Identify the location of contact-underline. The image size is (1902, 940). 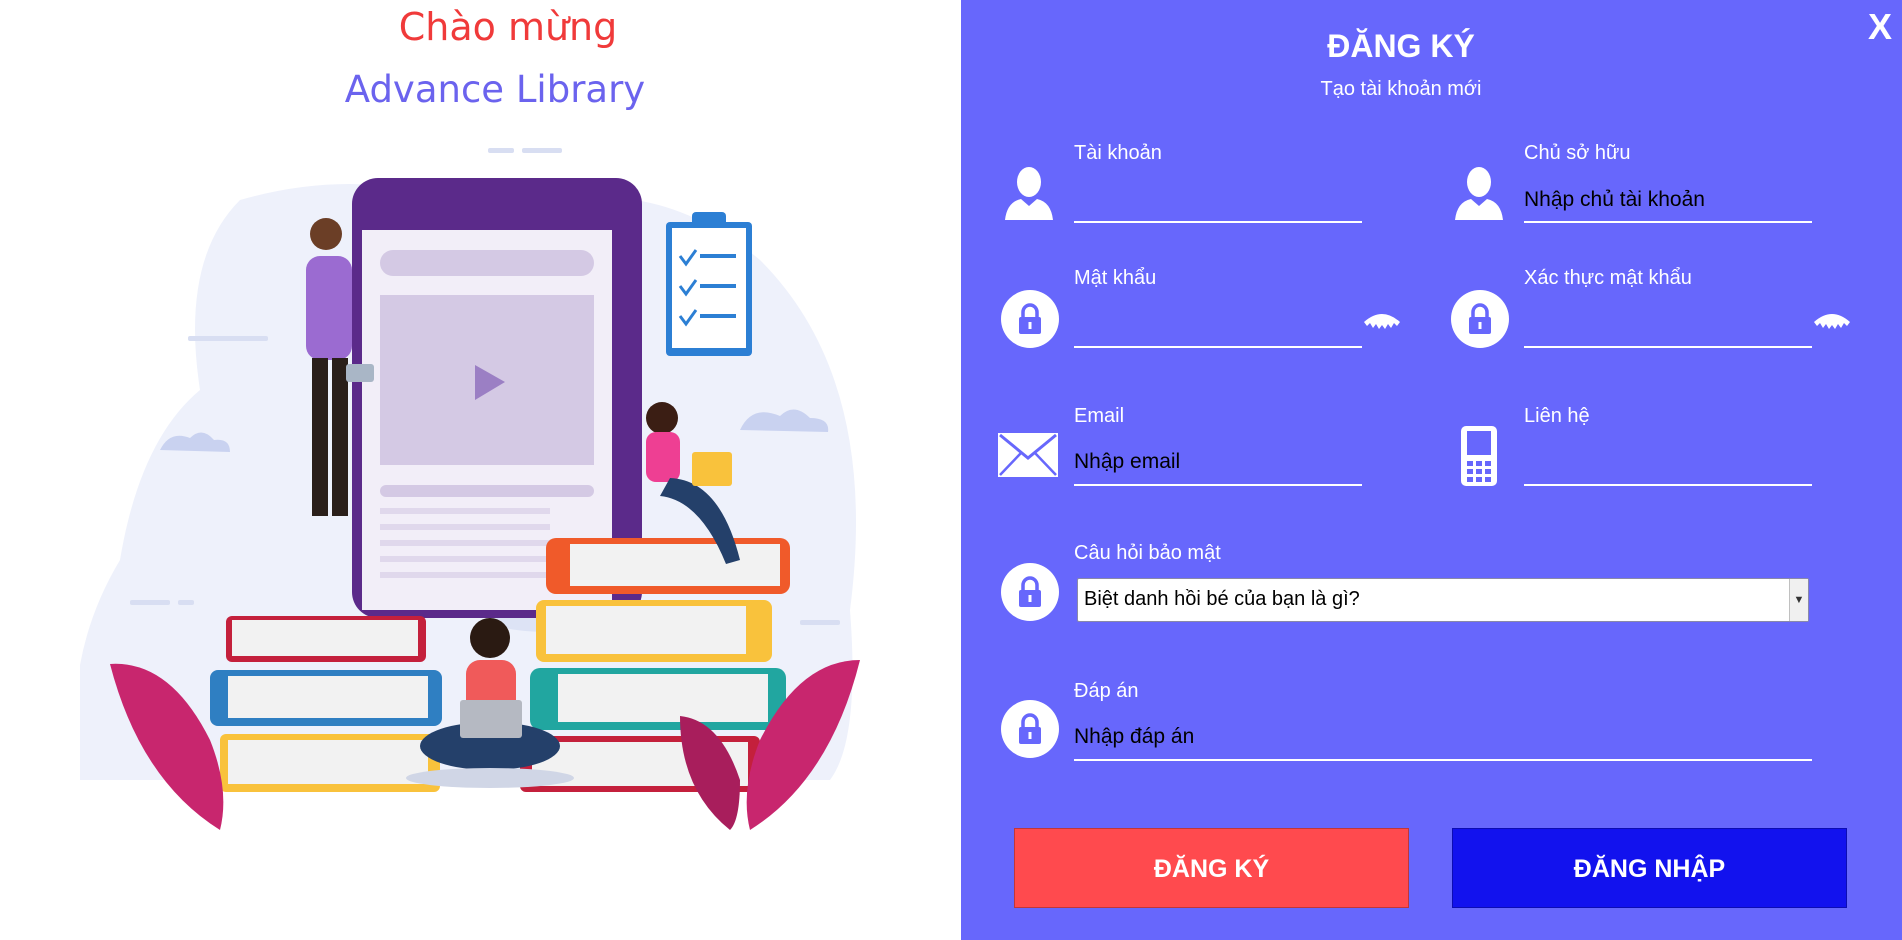
(1668, 485).